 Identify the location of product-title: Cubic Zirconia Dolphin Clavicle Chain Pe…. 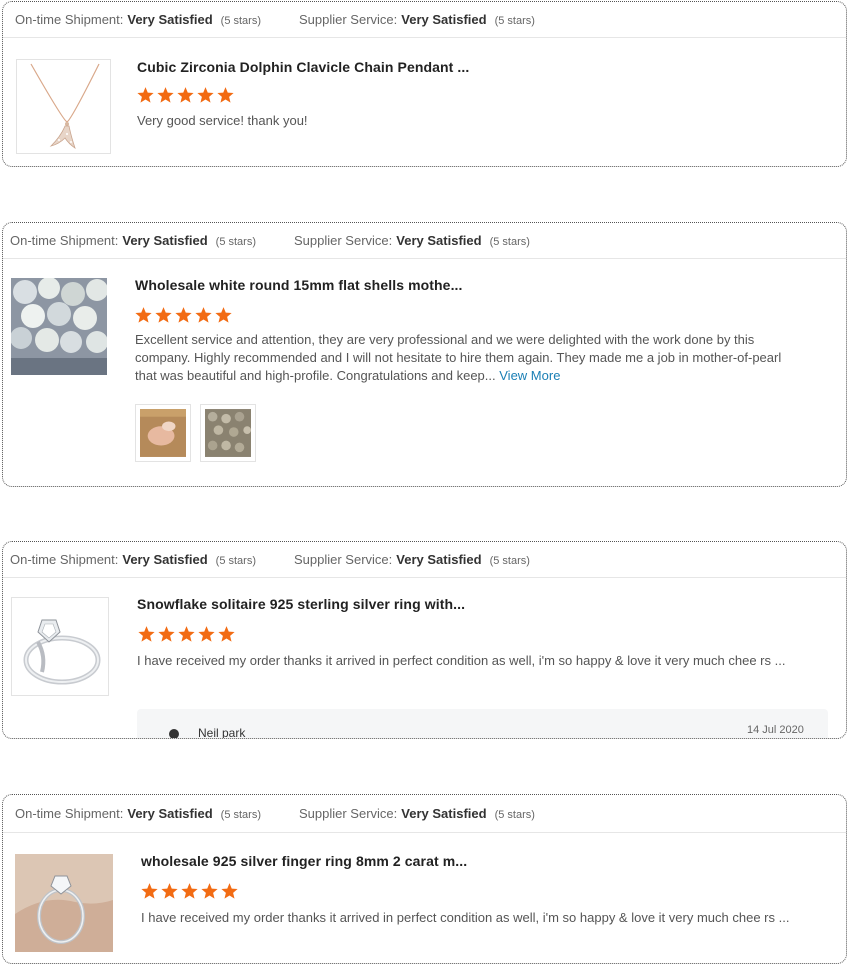
(303, 67).